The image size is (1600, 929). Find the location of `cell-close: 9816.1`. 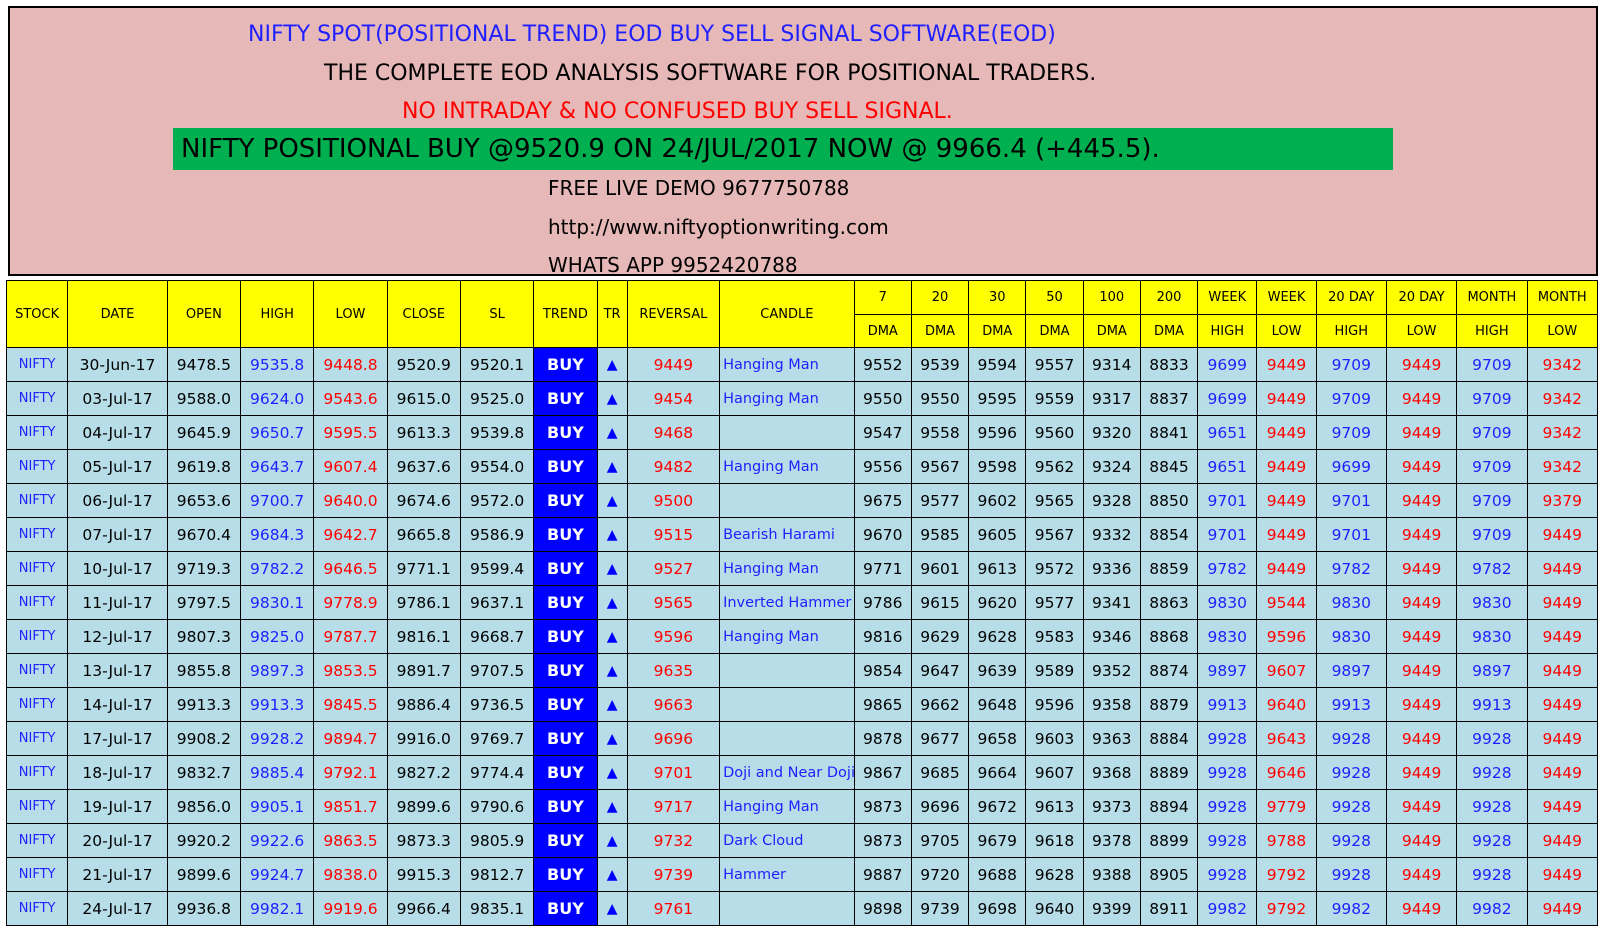

cell-close: 9816.1 is located at coordinates (423, 636).